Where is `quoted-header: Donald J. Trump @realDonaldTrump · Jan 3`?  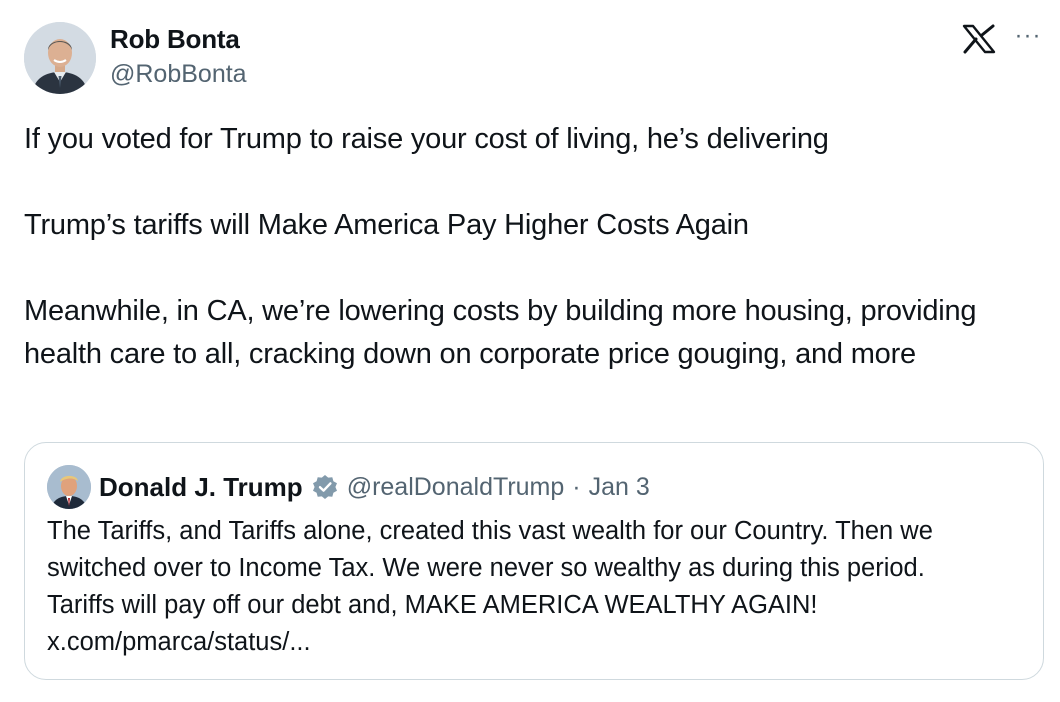
quoted-header: Donald J. Trump @realDonaldTrump · Jan 3 is located at coordinates (374, 487).